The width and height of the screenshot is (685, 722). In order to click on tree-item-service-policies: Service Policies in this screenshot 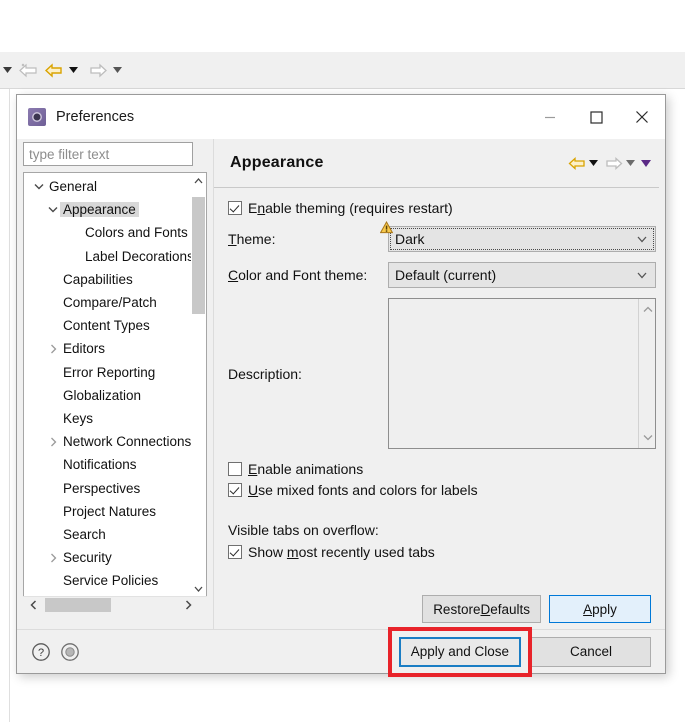, I will do `click(115, 580)`.